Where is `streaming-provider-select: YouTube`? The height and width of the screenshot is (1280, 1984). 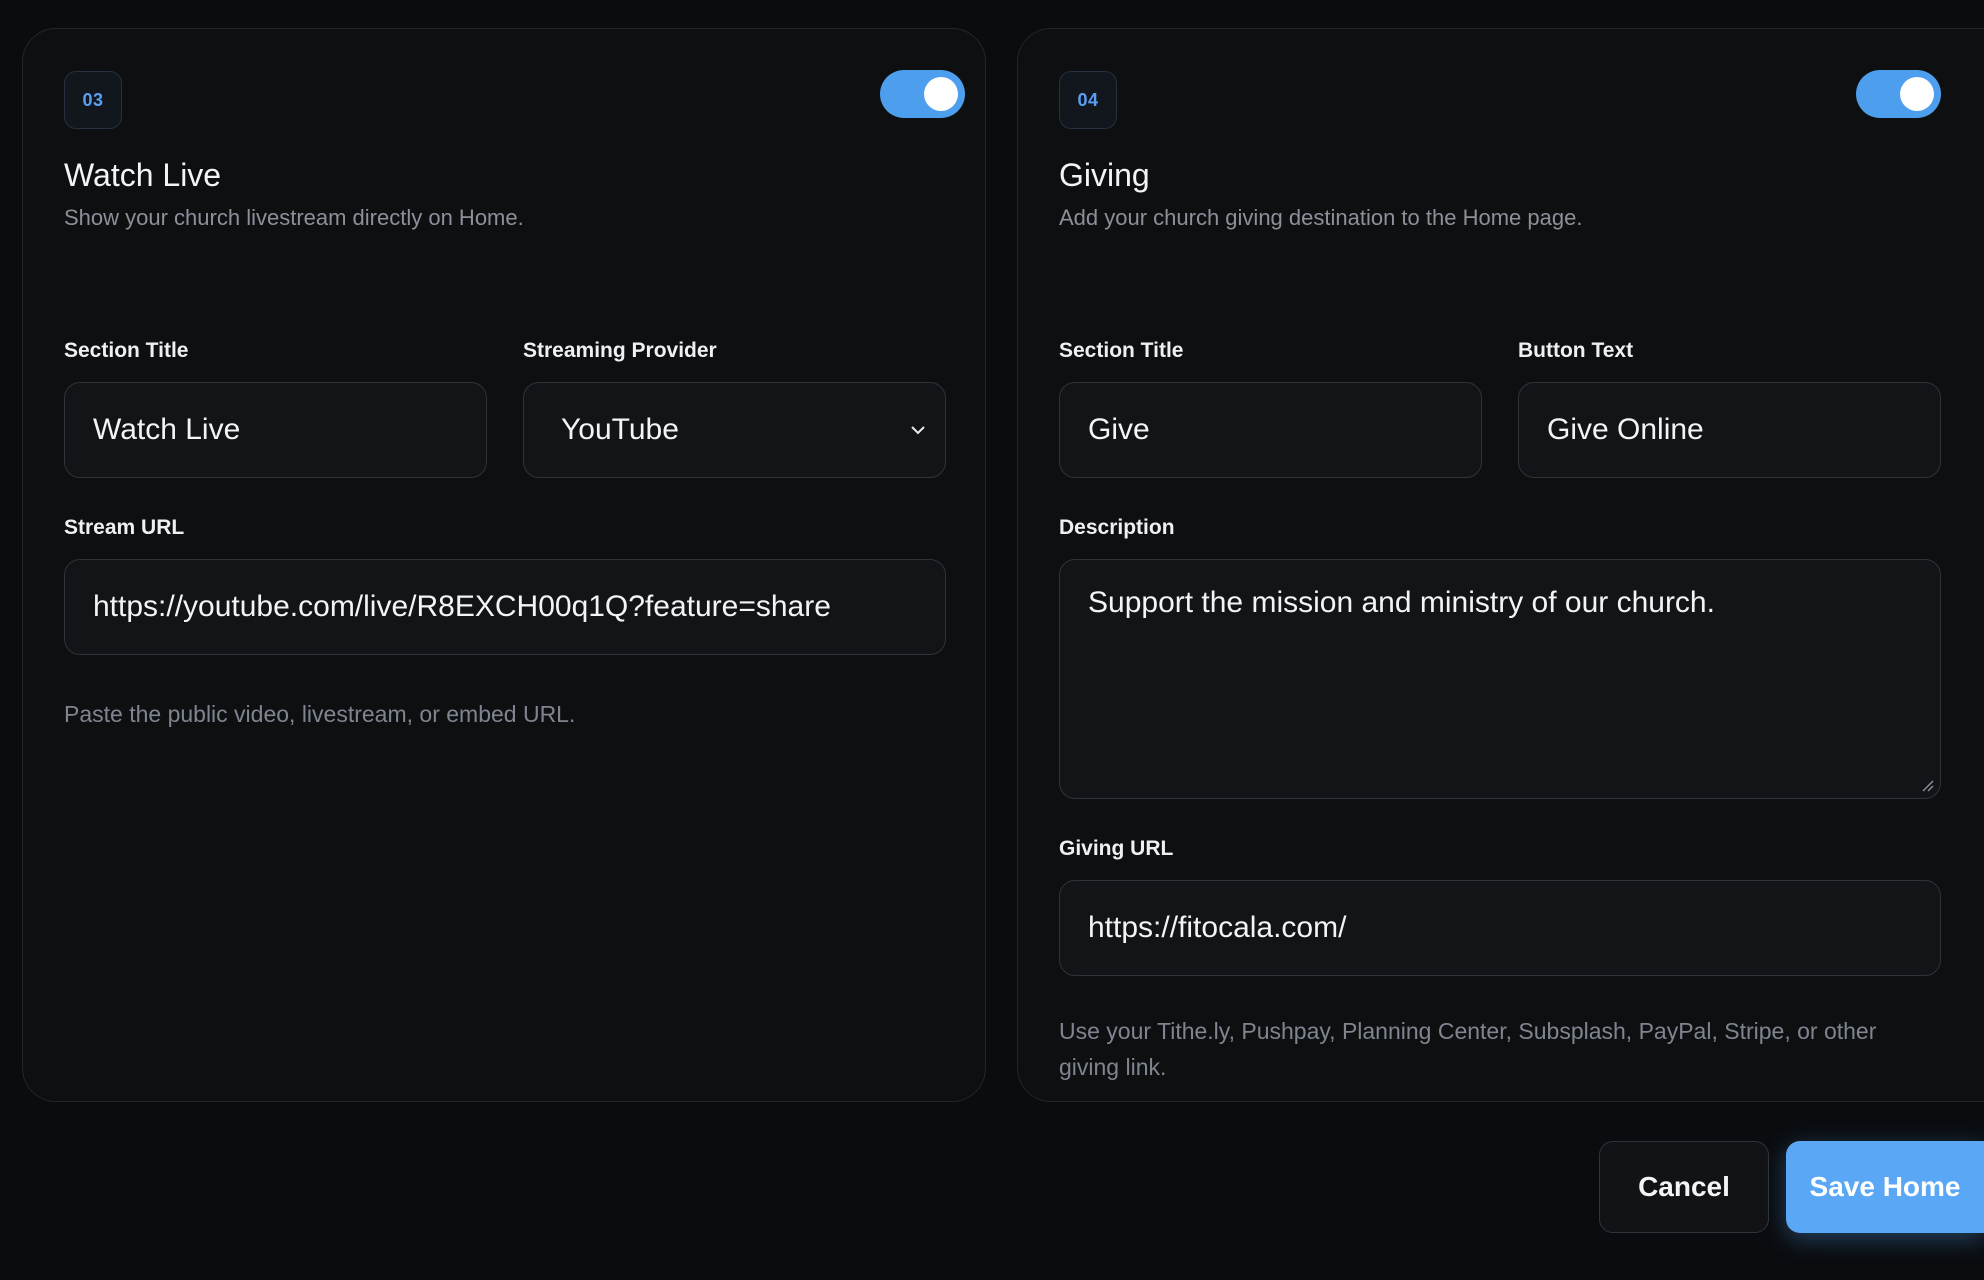 streaming-provider-select: YouTube is located at coordinates (734, 430).